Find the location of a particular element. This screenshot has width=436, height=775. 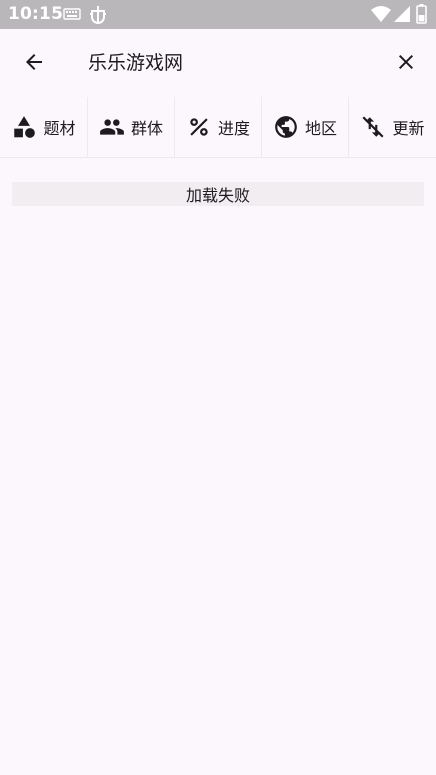

shapes-icon is located at coordinates (25, 127).